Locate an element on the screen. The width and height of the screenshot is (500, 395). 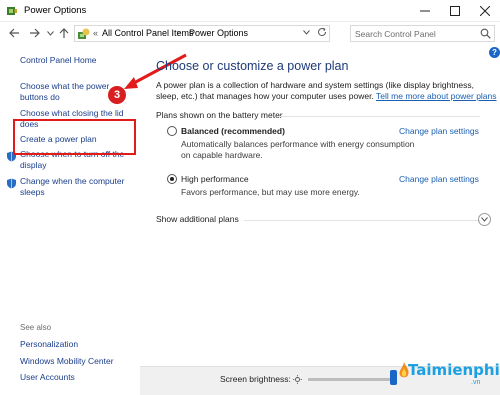
watermark: Taimienphi .vn is located at coordinates (437, 376).